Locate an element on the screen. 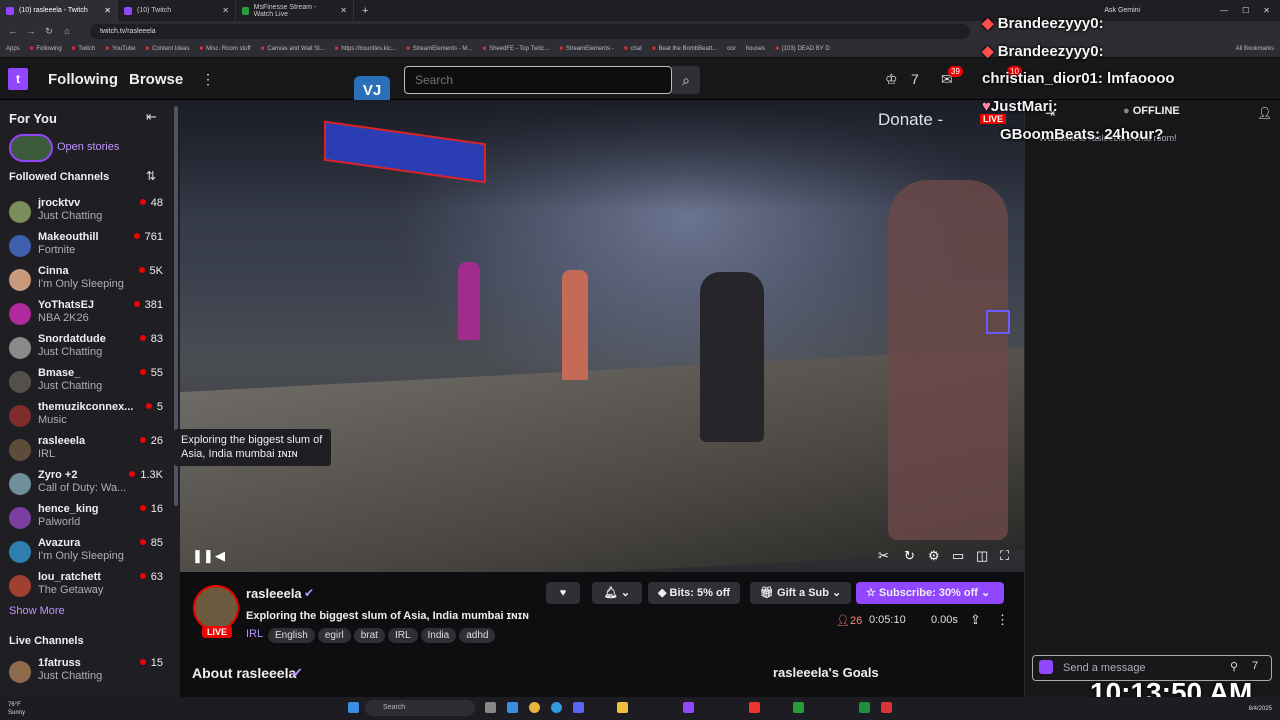 The width and height of the screenshot is (1280, 720). bookmark: Content Ideas is located at coordinates (167, 49).